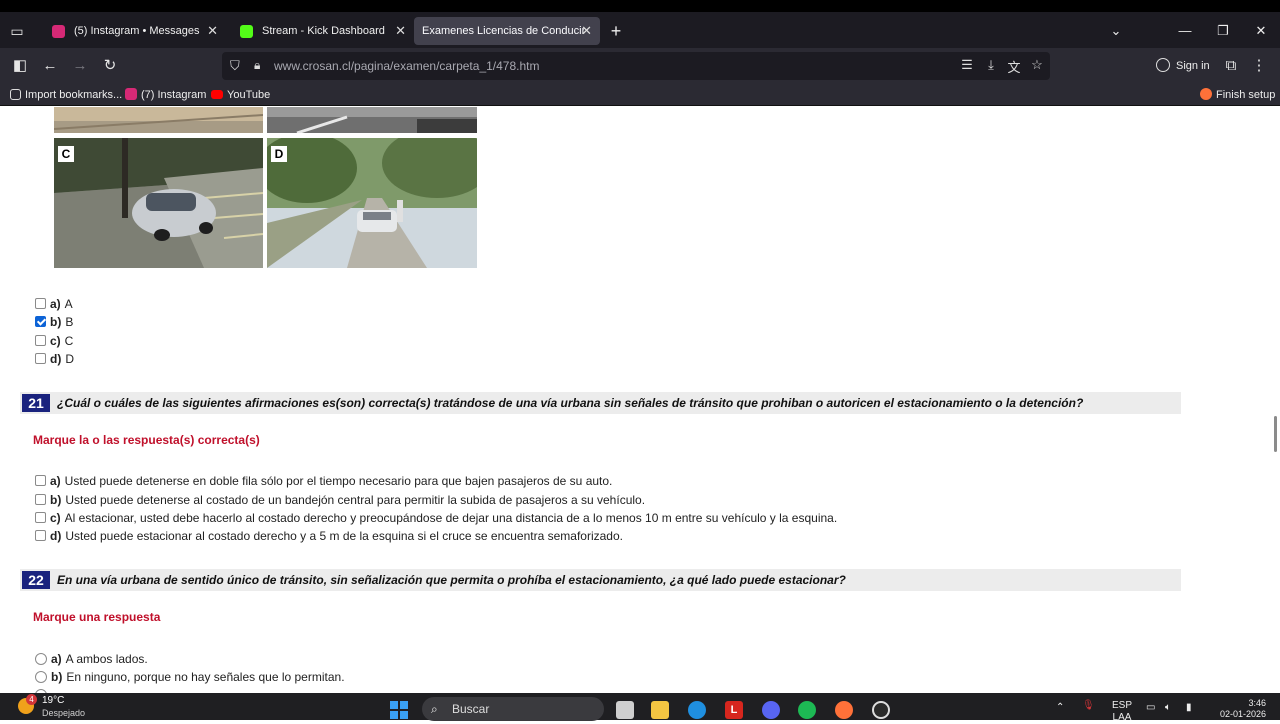  Describe the element at coordinates (991, 65) in the screenshot. I see `download-page-icon: ⤓` at that location.